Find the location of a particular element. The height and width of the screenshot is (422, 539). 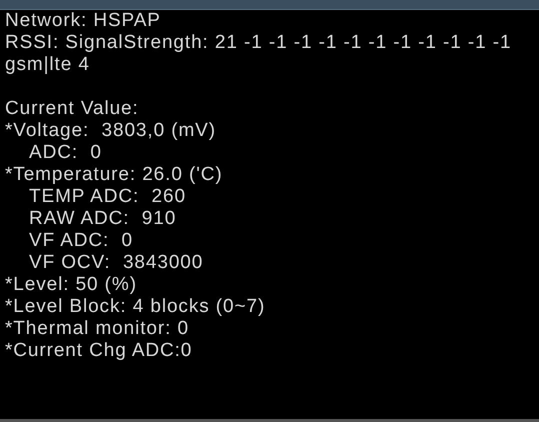

info-line: VF OCV: 3843000 is located at coordinates (116, 263).